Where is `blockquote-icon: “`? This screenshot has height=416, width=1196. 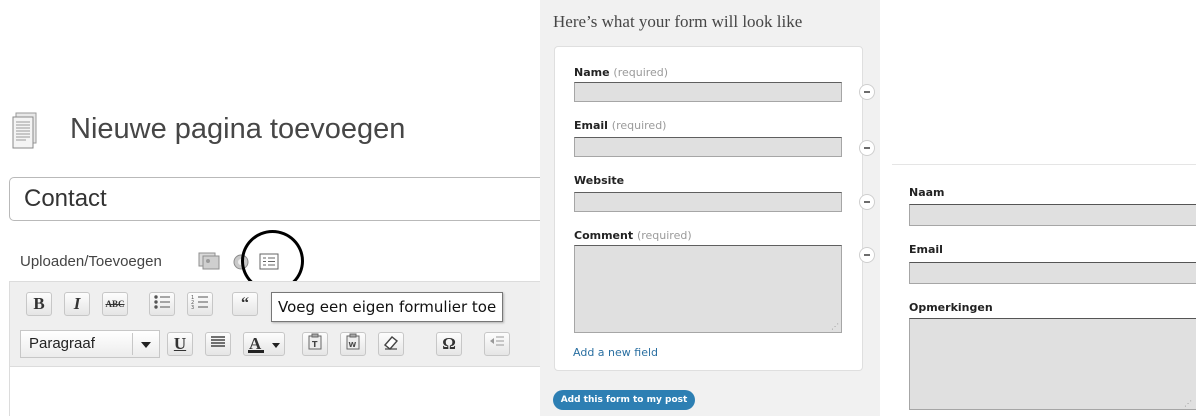
blockquote-icon: “ is located at coordinates (245, 304).